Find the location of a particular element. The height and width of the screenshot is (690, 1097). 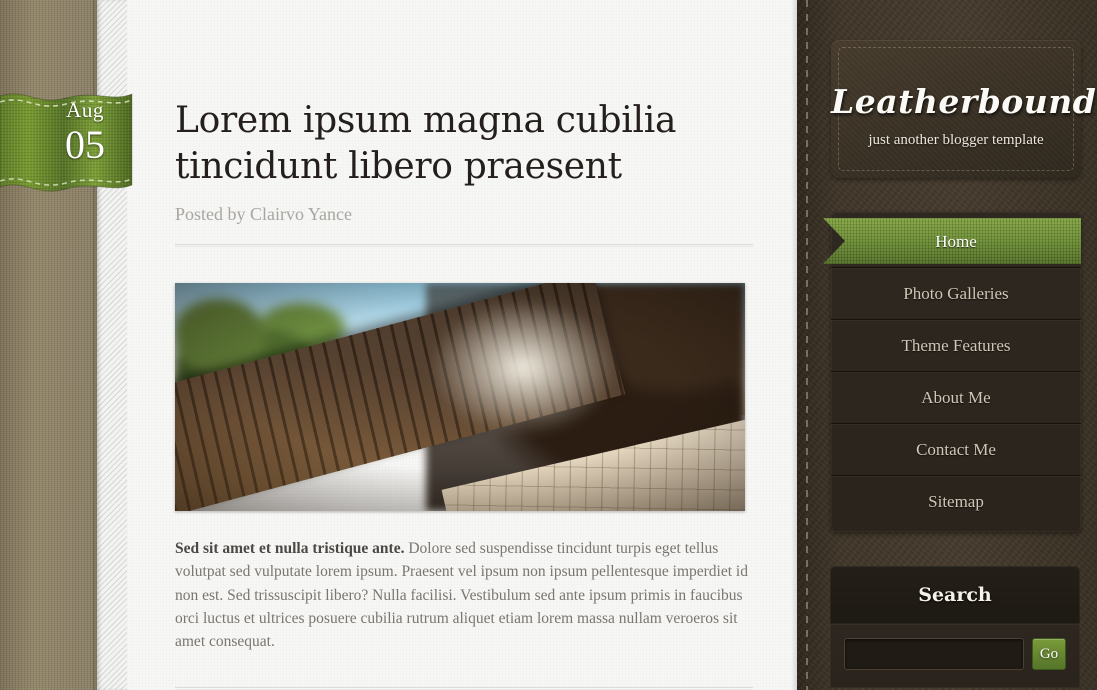

ribbon-date-text: Aug 05 is located at coordinates (85, 132).